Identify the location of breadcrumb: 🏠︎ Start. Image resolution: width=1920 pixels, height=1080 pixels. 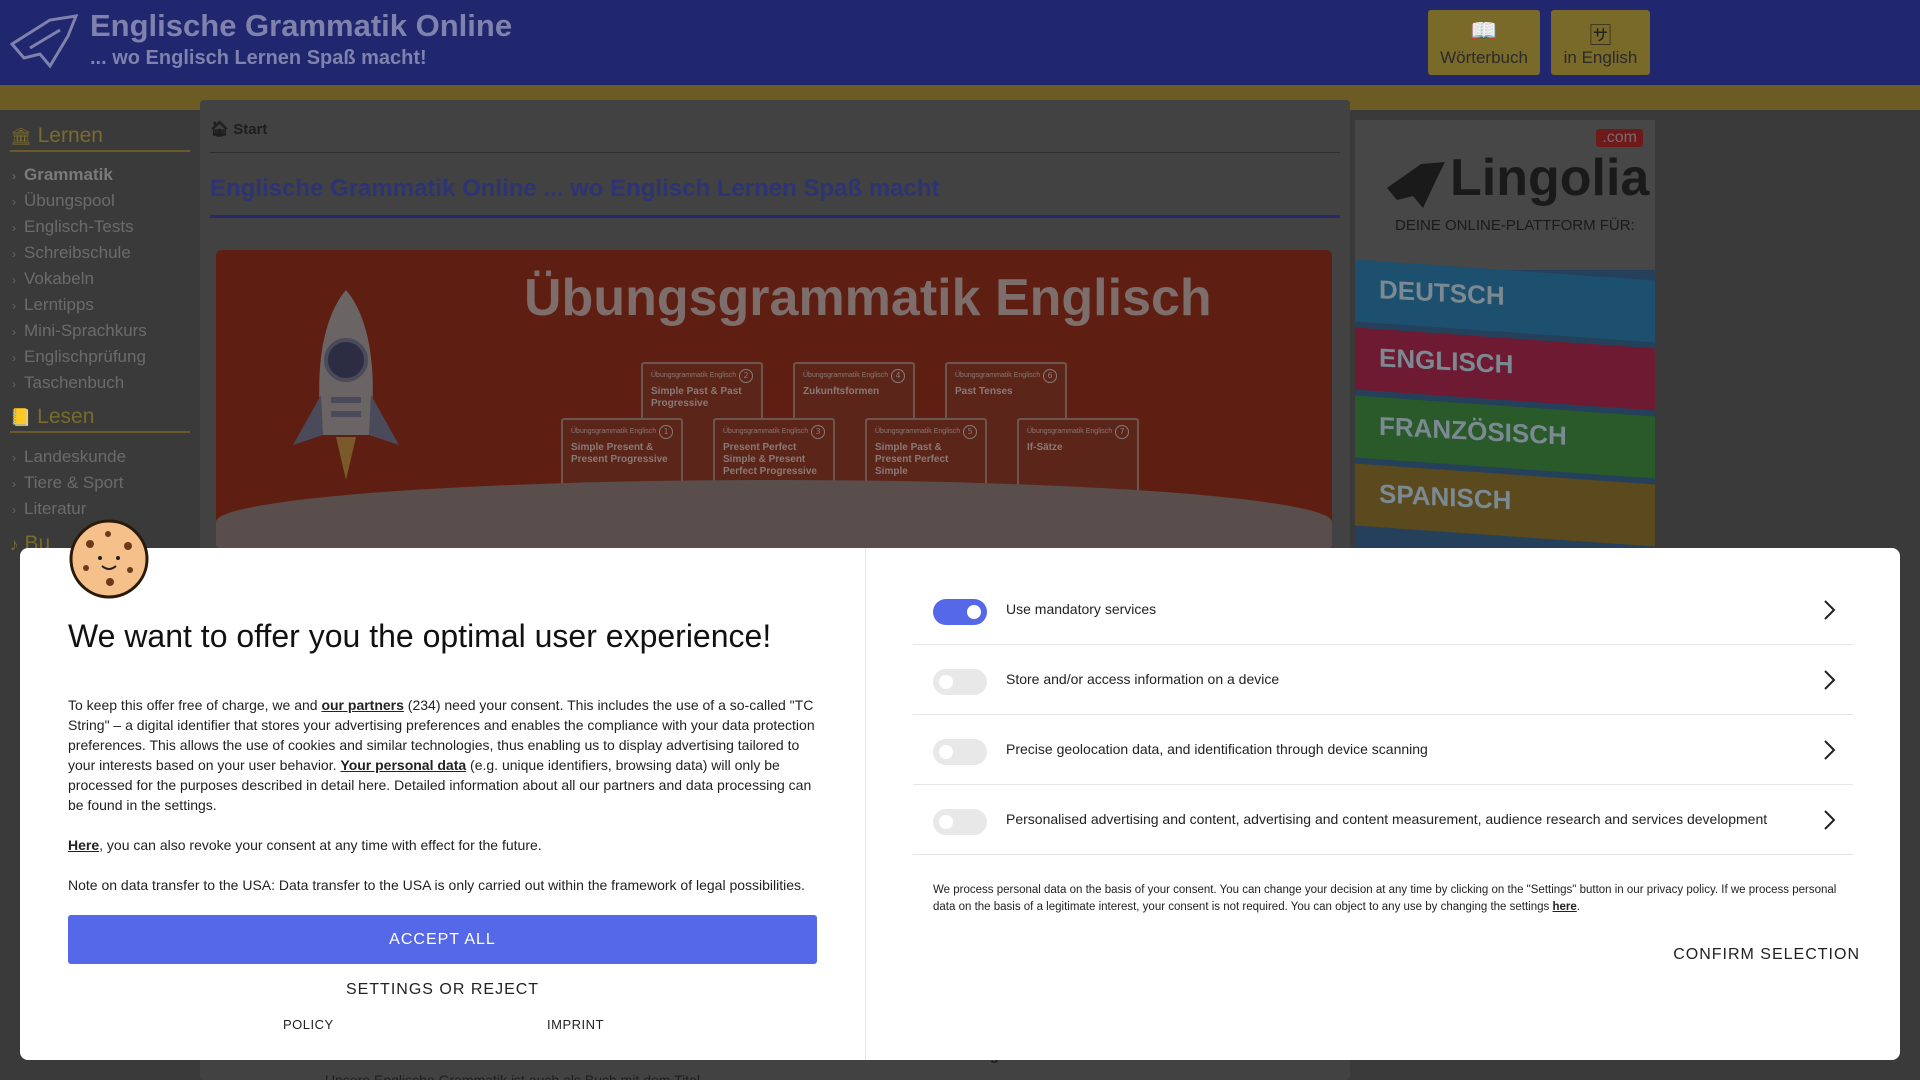
(238, 129).